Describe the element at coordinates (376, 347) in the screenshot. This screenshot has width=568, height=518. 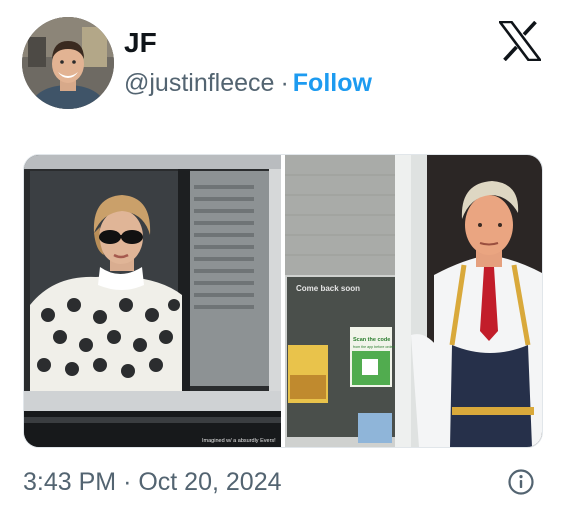
I see `scan-sign-subtext: from the app before ordering` at that location.